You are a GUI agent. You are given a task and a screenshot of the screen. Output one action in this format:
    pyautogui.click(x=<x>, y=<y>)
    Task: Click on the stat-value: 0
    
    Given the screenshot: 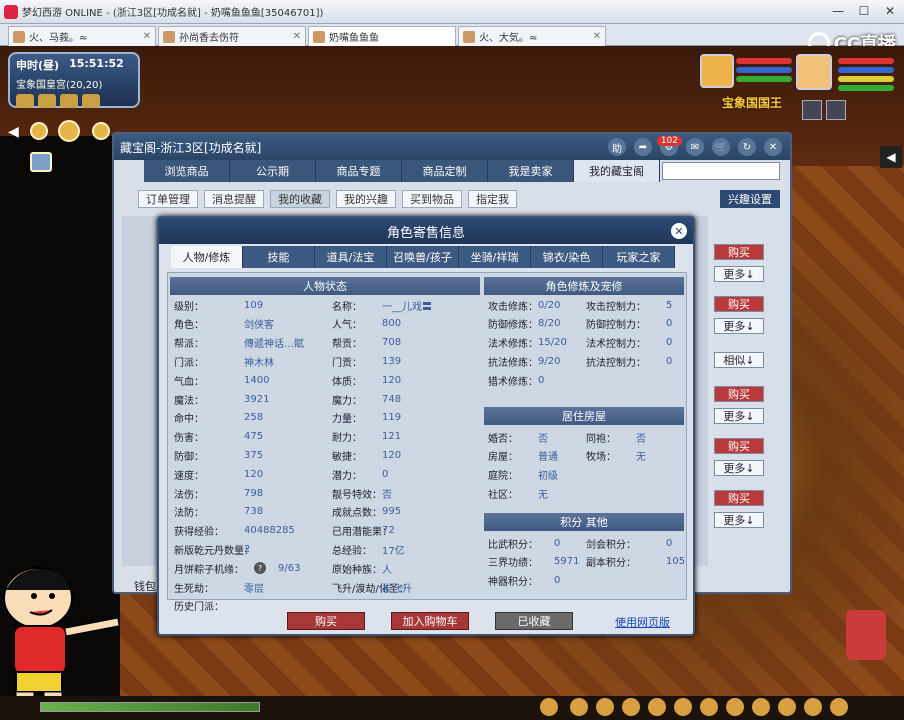 What is the action you would take?
    pyautogui.click(x=669, y=343)
    